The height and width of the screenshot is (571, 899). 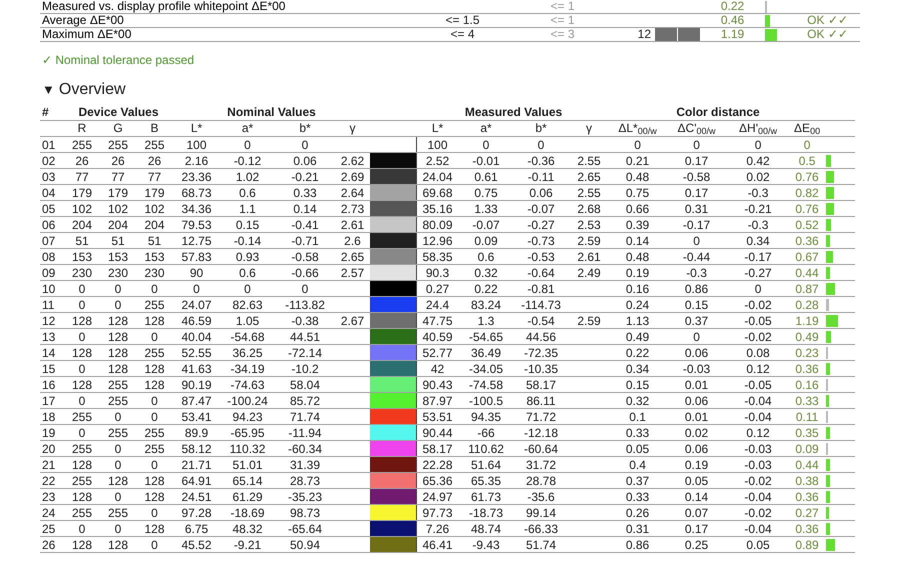 What do you see at coordinates (486, 449) in the screenshot?
I see `table-cell: 110.62` at bounding box center [486, 449].